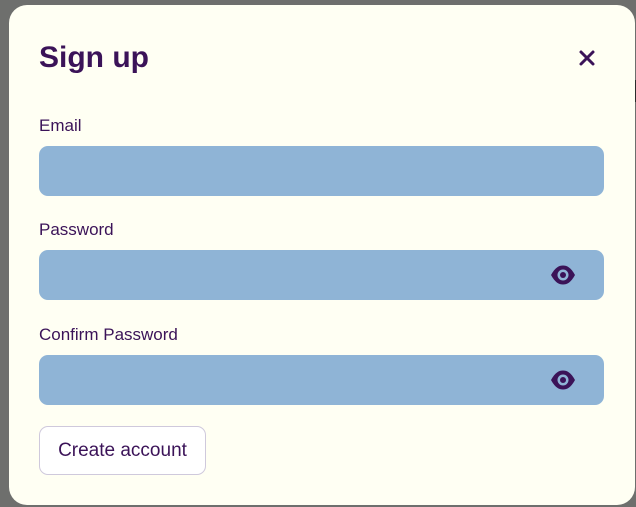 The height and width of the screenshot is (507, 636). I want to click on dialog-title: Sign up, so click(94, 57).